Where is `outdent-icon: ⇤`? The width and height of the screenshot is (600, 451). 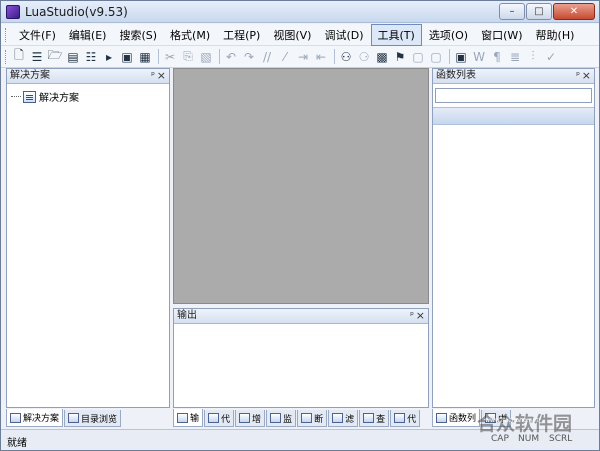 outdent-icon: ⇤ is located at coordinates (321, 57).